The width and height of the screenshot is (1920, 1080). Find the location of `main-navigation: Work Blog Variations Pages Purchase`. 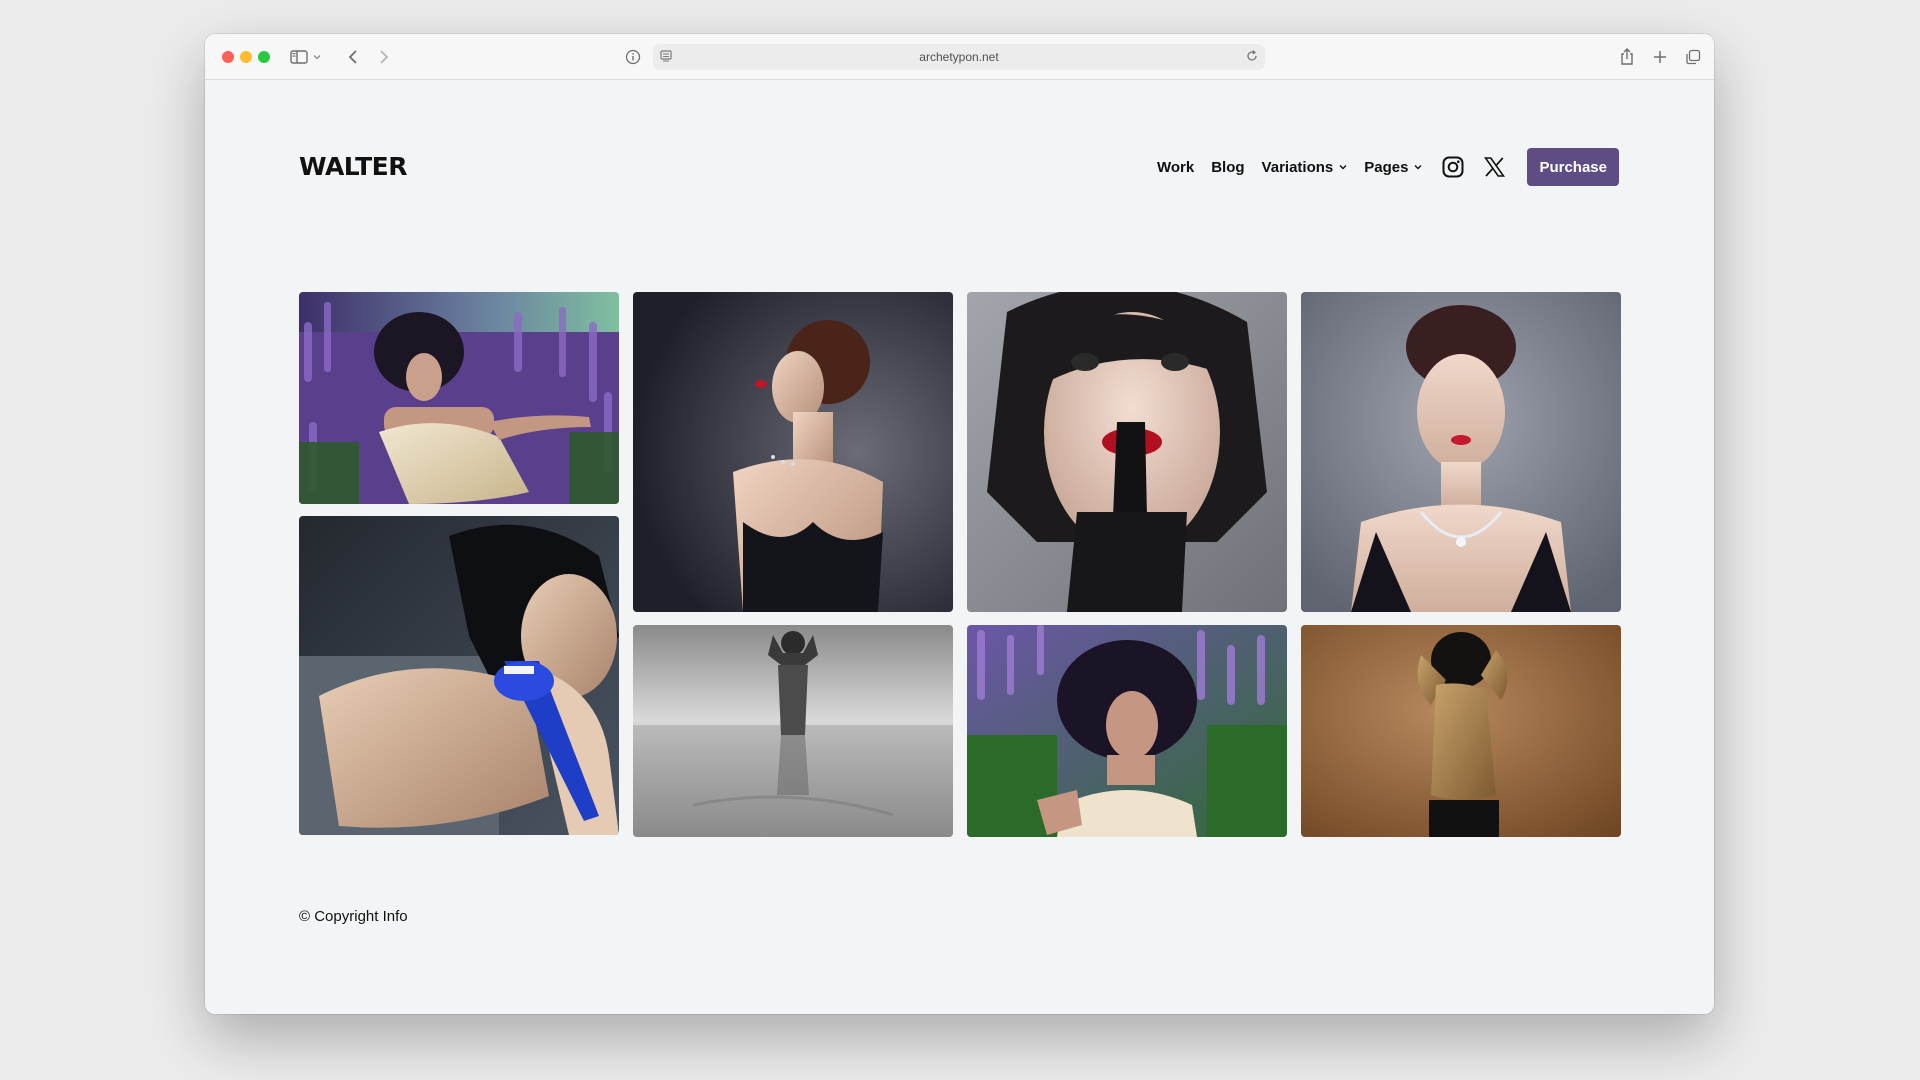

main-navigation: Work Blog Variations Pages Purchase is located at coordinates (1379, 167).